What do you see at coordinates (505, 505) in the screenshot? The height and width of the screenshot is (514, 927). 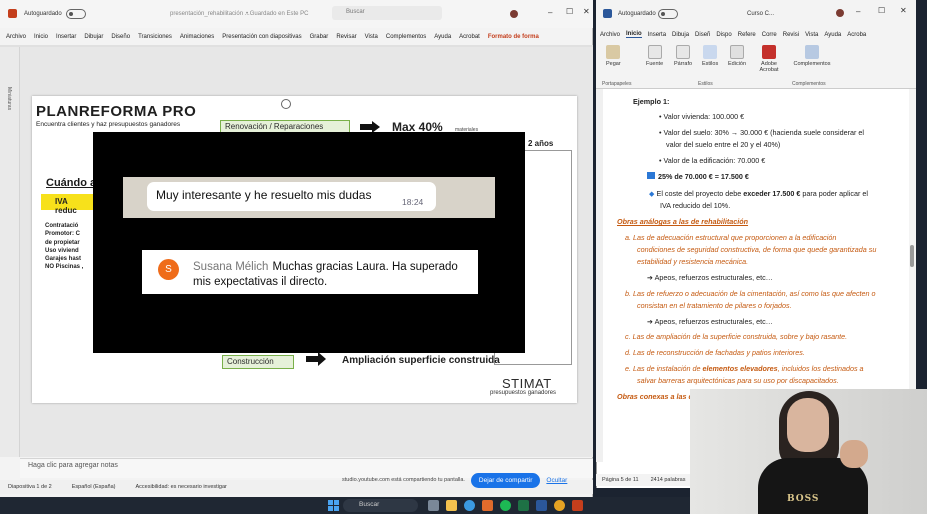 I see `spotify-icon` at bounding box center [505, 505].